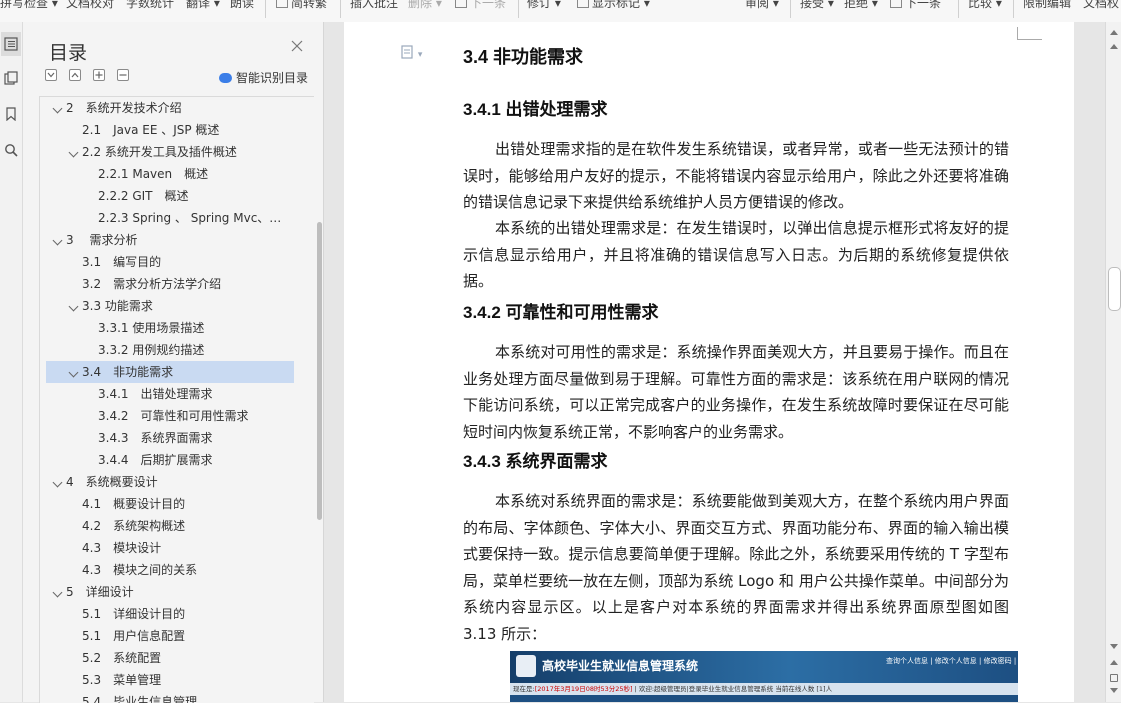 This screenshot has width=1121, height=703. I want to click on toc-item: 3.2 需求分析方法学介绍, so click(170, 284).